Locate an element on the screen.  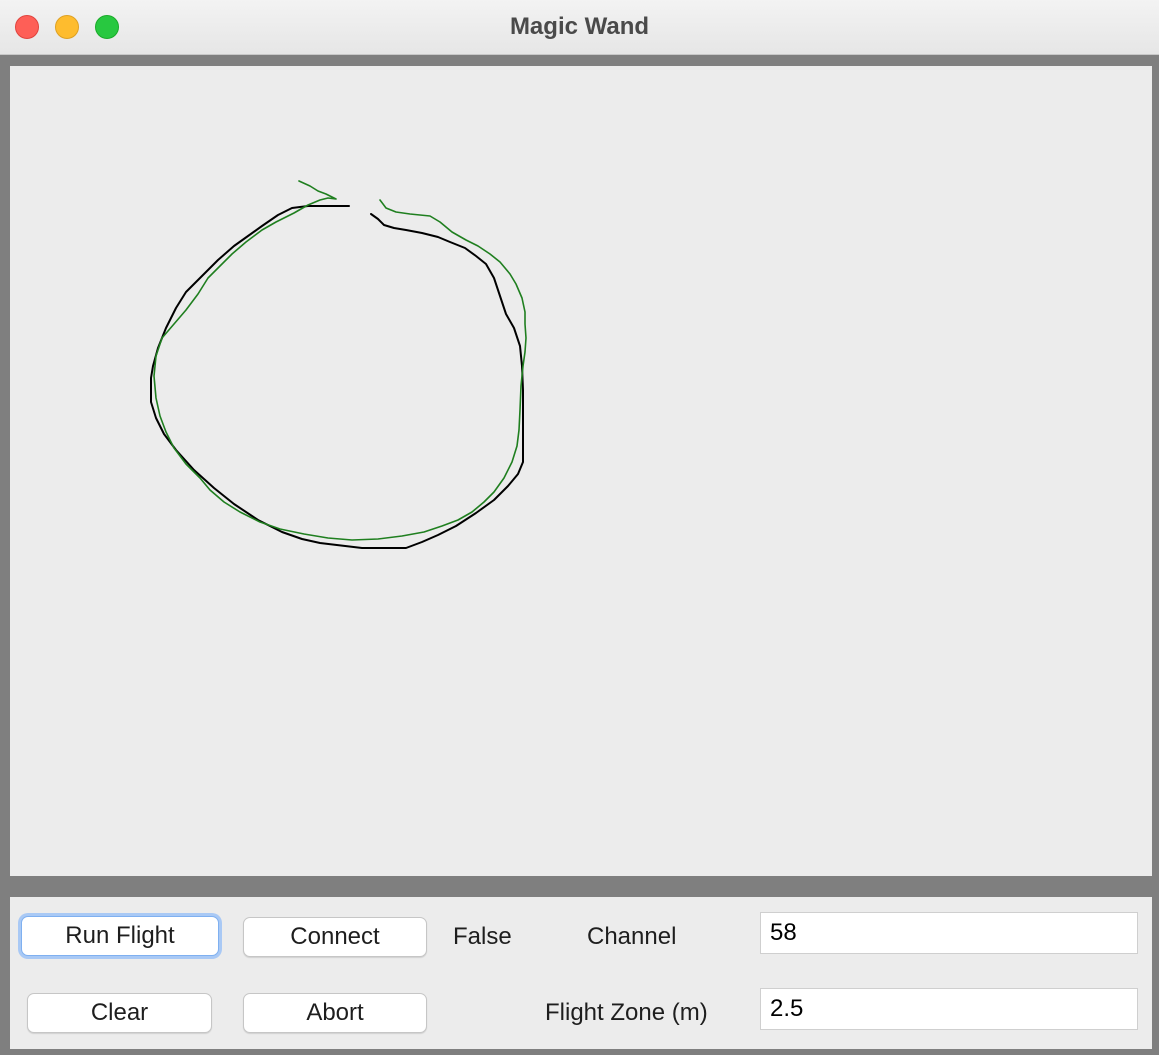
window-title: Magic Wand is located at coordinates (579, 26).